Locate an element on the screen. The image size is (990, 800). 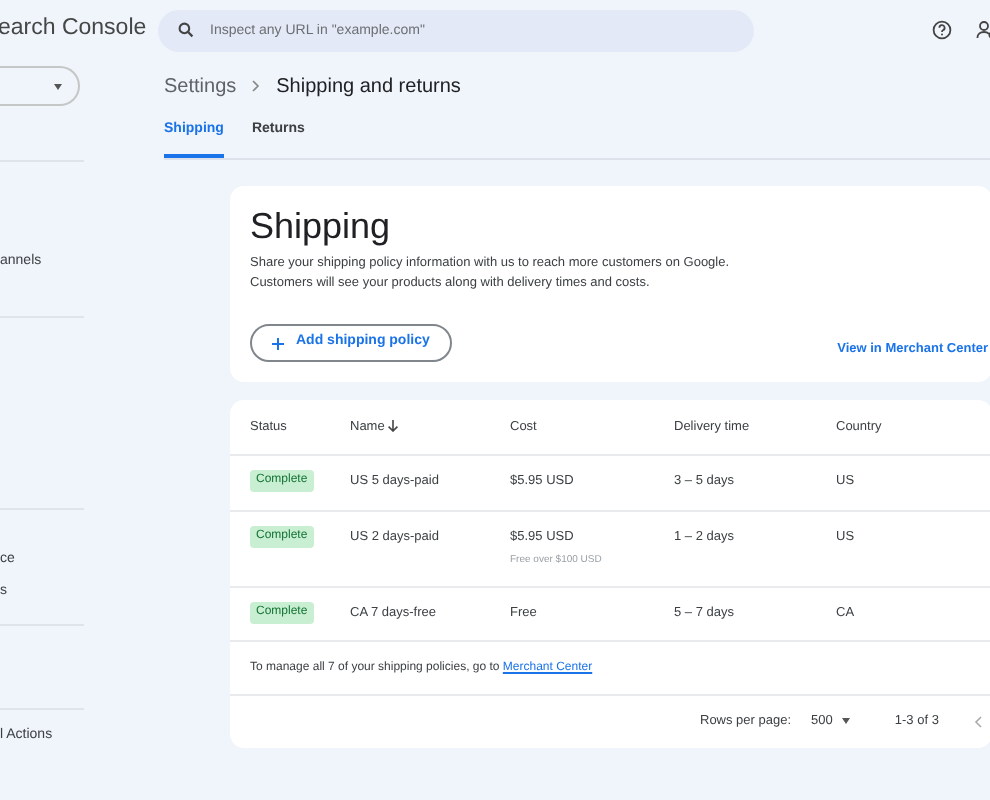
plus-icon is located at coordinates (278, 343).